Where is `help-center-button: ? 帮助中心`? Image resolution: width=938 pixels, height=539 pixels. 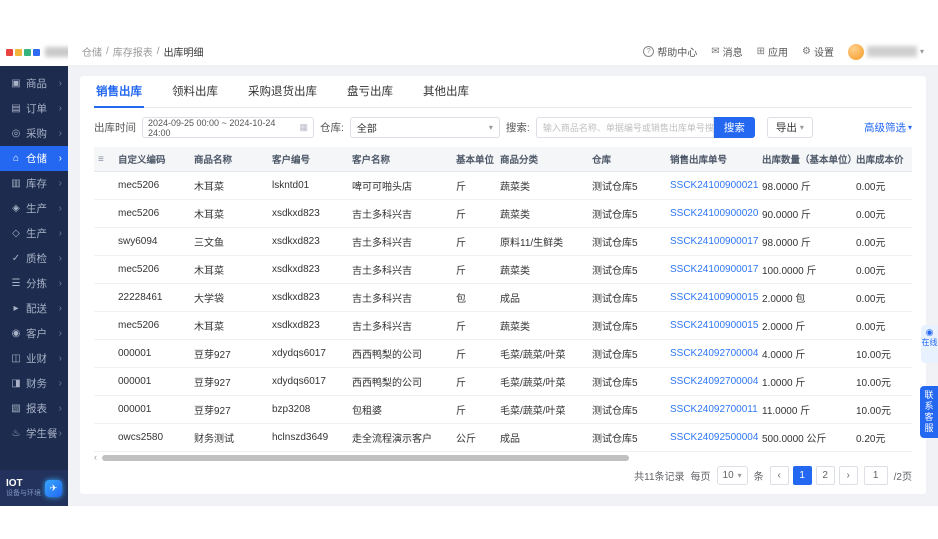 help-center-button: ? 帮助中心 is located at coordinates (670, 51).